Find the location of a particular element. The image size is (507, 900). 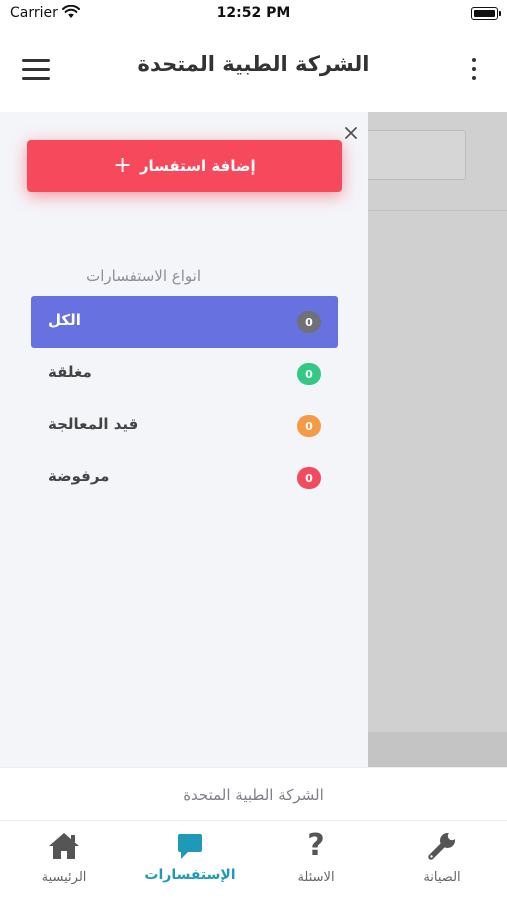

type-label: قيد المعالجة is located at coordinates (93, 424).